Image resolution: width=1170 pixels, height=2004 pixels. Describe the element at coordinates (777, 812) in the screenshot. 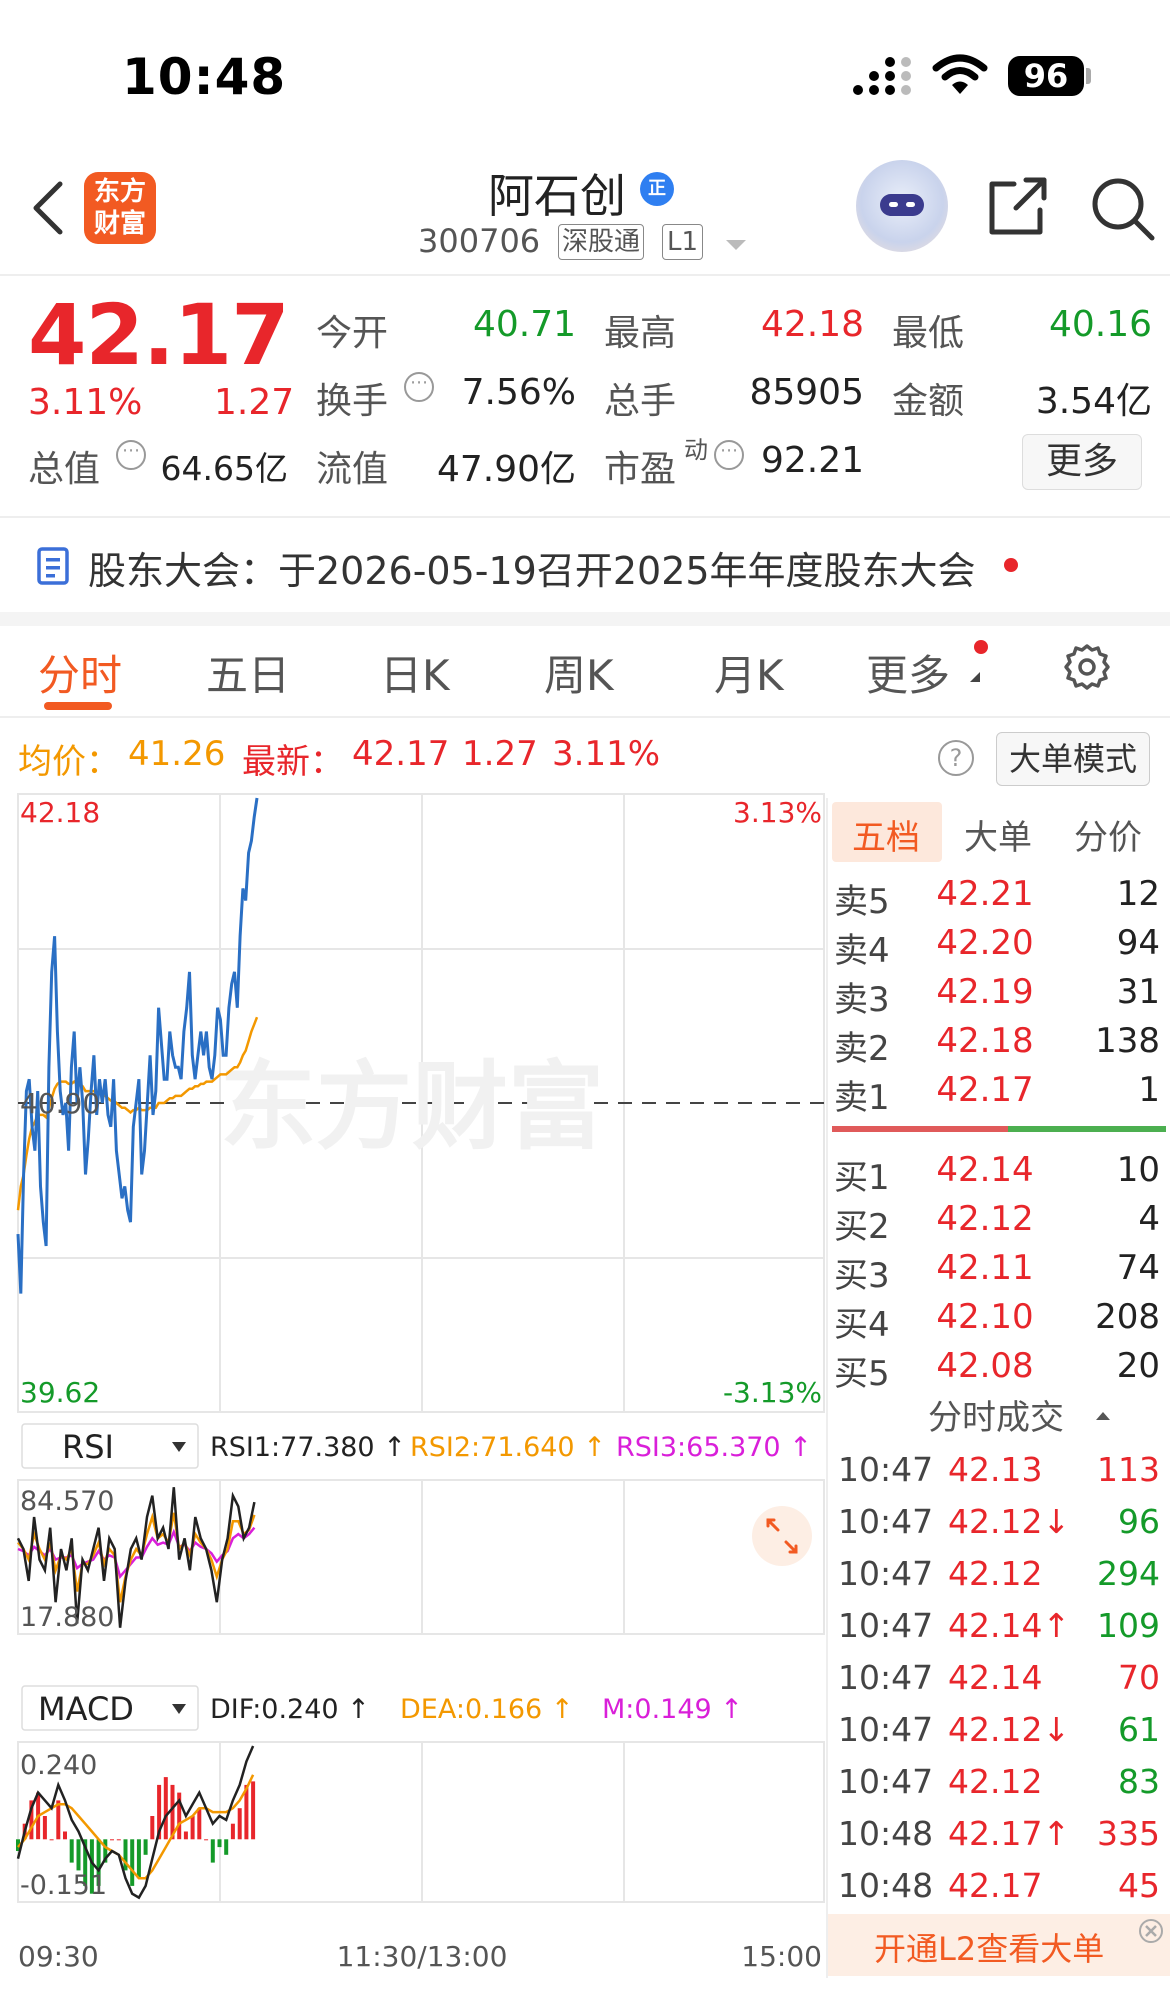

I see `pct-max-label: 3.13%` at that location.